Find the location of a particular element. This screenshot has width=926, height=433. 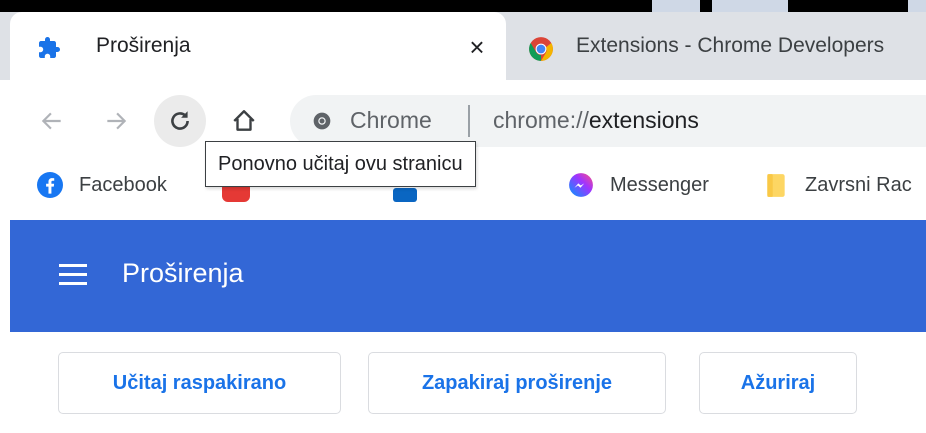

address-bar: Chrome chrome://extensions is located at coordinates (608, 121).